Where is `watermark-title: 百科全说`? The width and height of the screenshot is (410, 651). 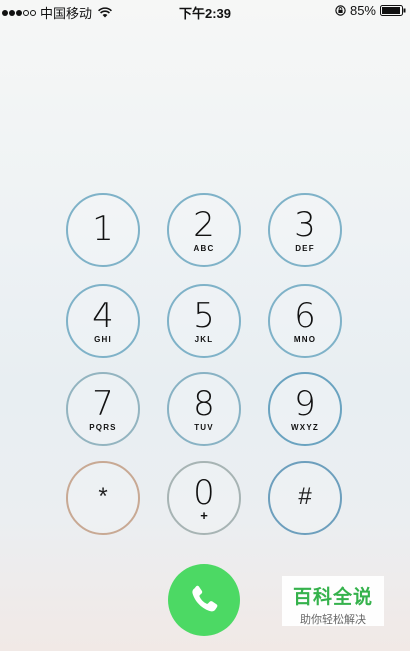
watermark-title: 百科全说 is located at coordinates (332, 597).